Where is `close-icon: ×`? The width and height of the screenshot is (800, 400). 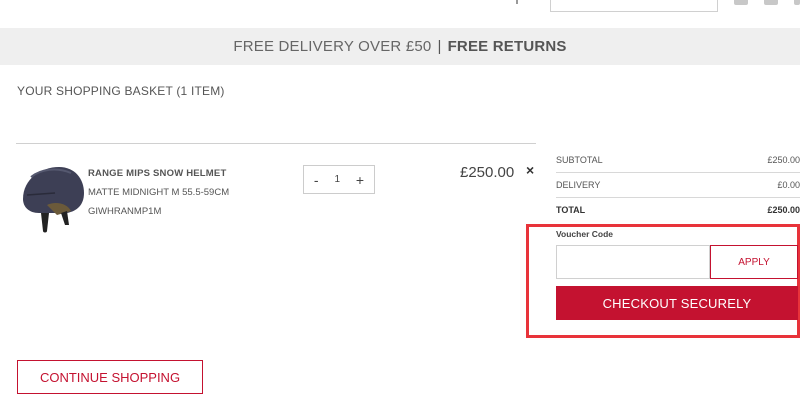 close-icon: × is located at coordinates (530, 170).